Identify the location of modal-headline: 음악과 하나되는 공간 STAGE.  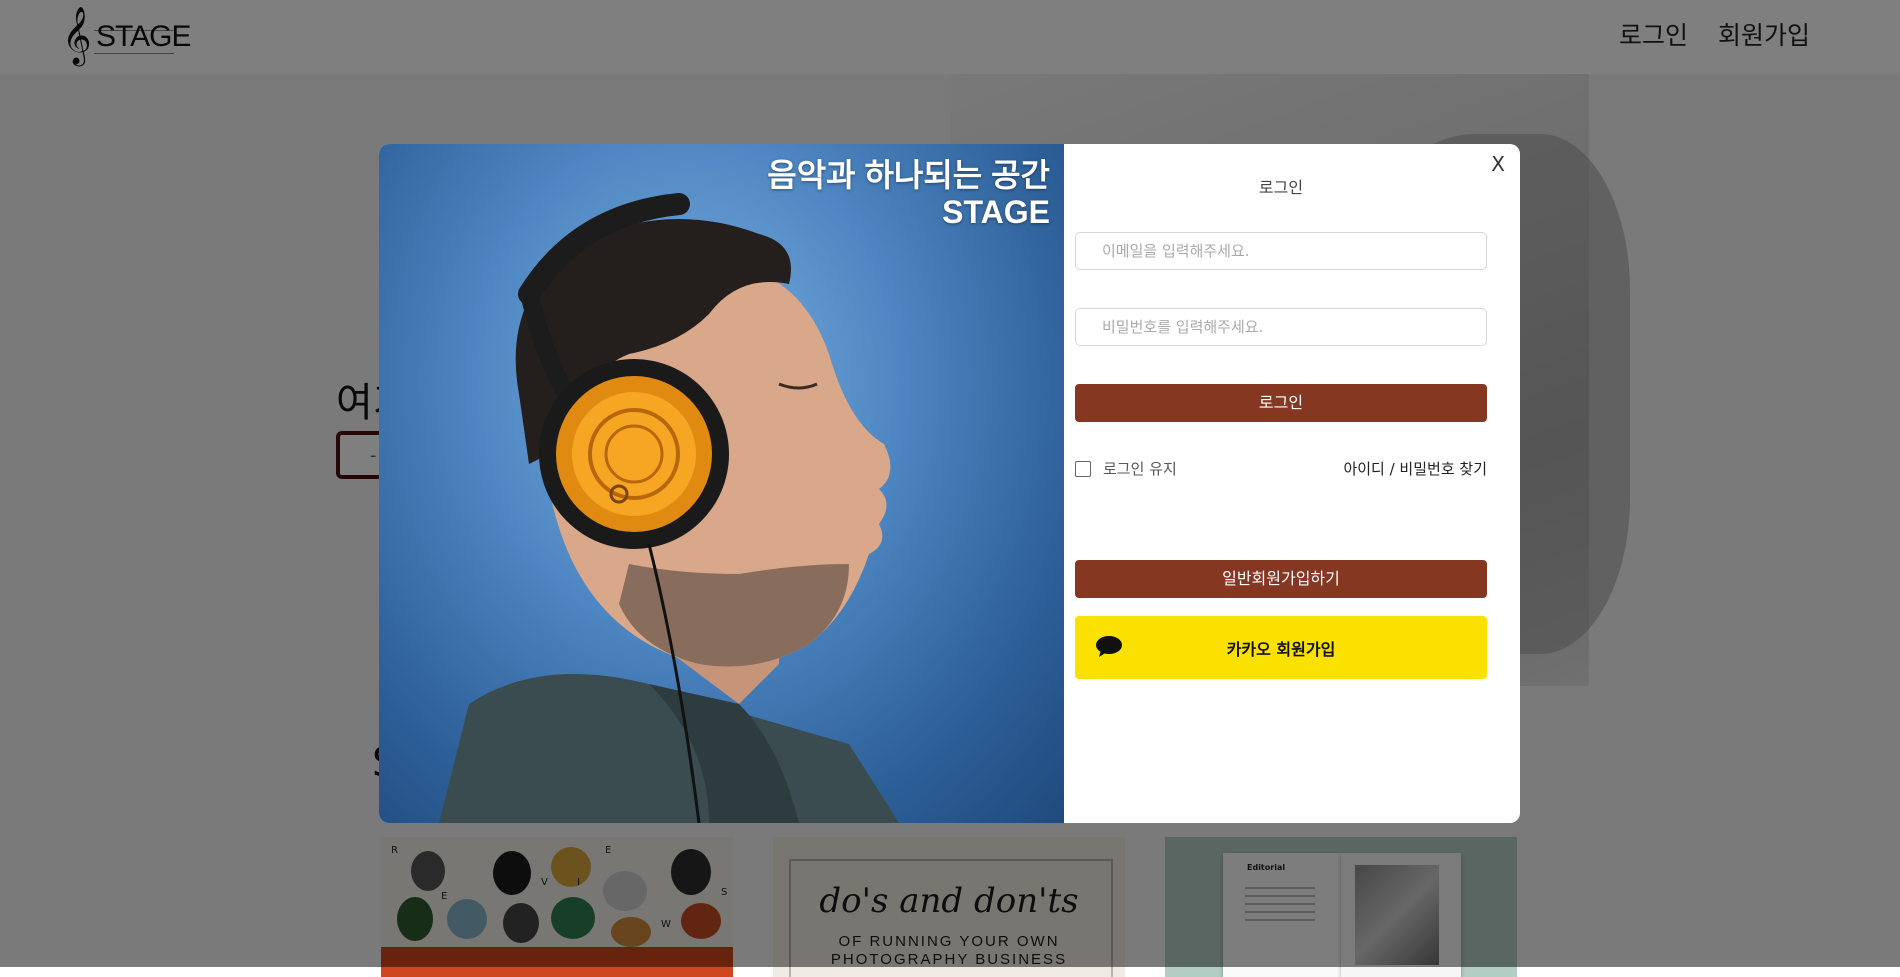
(908, 193).